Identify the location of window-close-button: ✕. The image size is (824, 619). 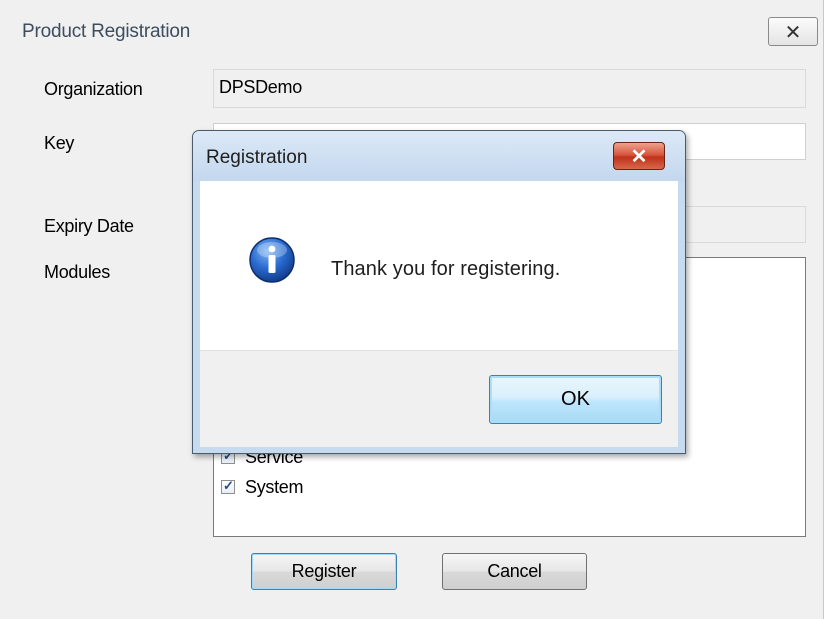
(793, 31).